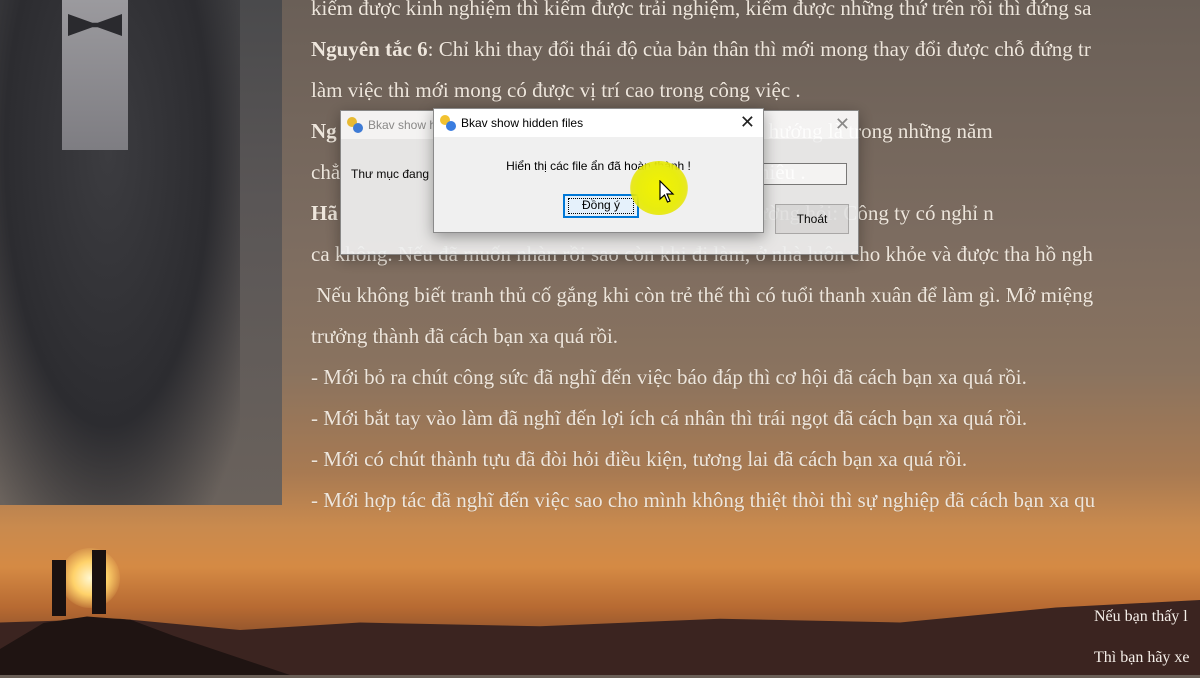 The width and height of the screenshot is (1200, 678). Describe the element at coordinates (1142, 637) in the screenshot. I see `bottom-caption: Nếu bạn thấy l Thì bạn hãy xe` at that location.